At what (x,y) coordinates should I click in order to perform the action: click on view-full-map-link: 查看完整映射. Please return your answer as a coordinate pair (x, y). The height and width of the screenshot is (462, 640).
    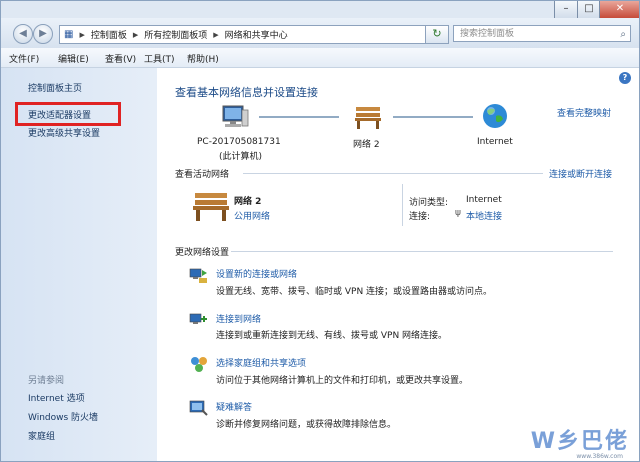
    Looking at the image, I should click on (584, 112).